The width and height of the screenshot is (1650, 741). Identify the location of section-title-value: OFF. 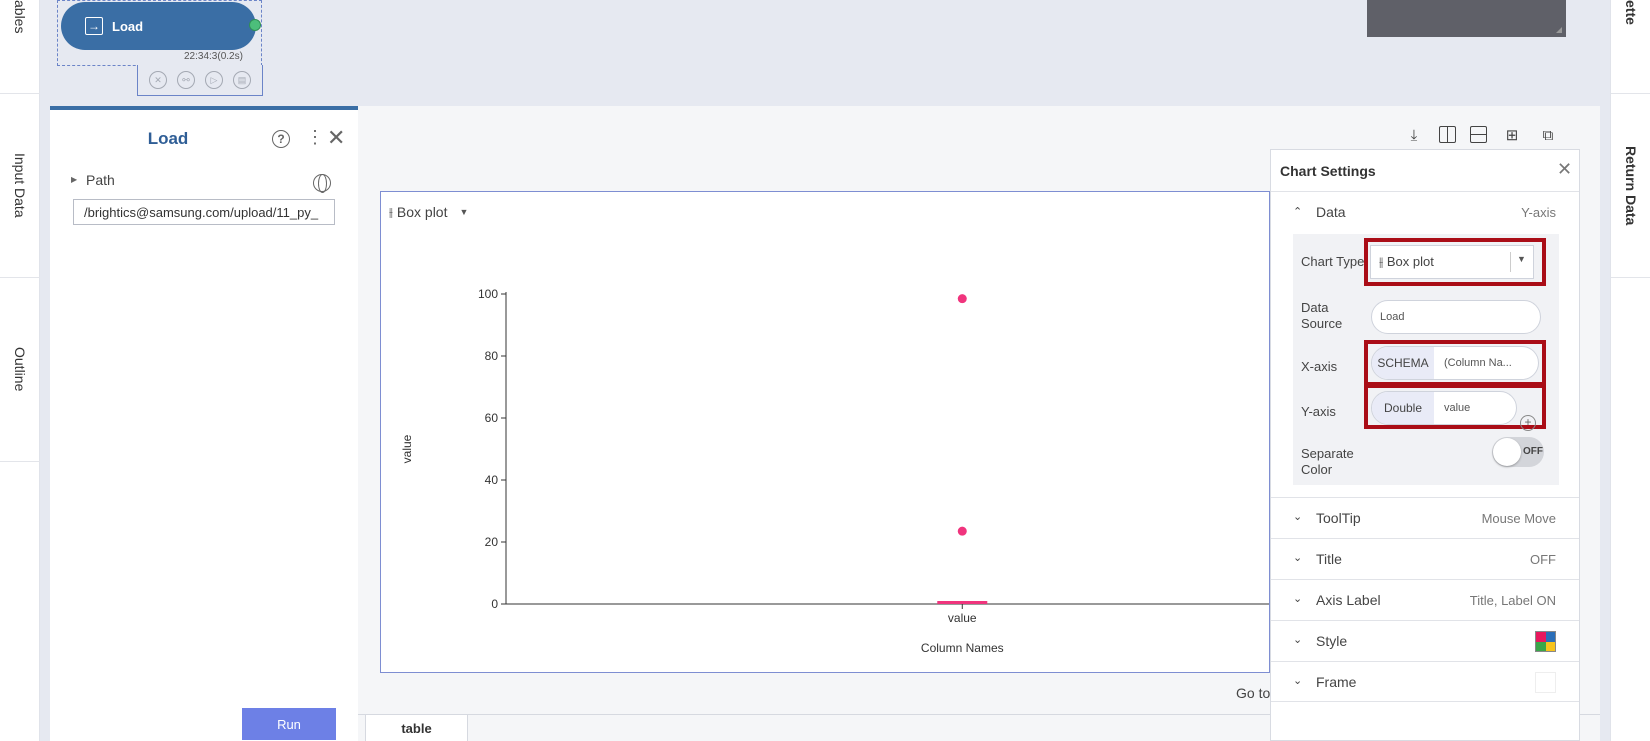
(1543, 559).